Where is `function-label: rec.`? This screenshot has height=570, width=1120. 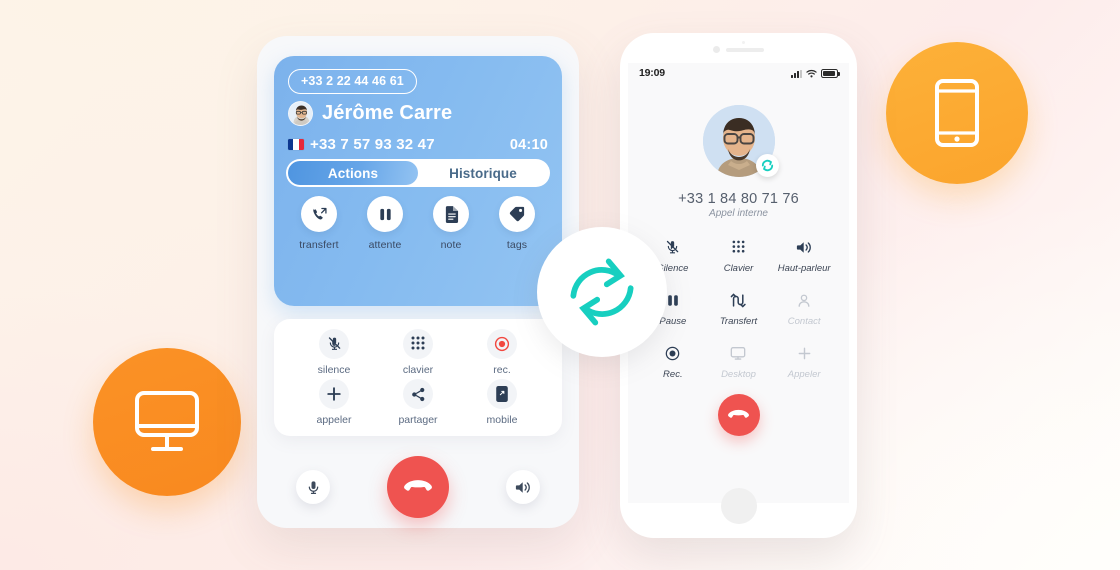
function-label: rec. is located at coordinates (502, 369).